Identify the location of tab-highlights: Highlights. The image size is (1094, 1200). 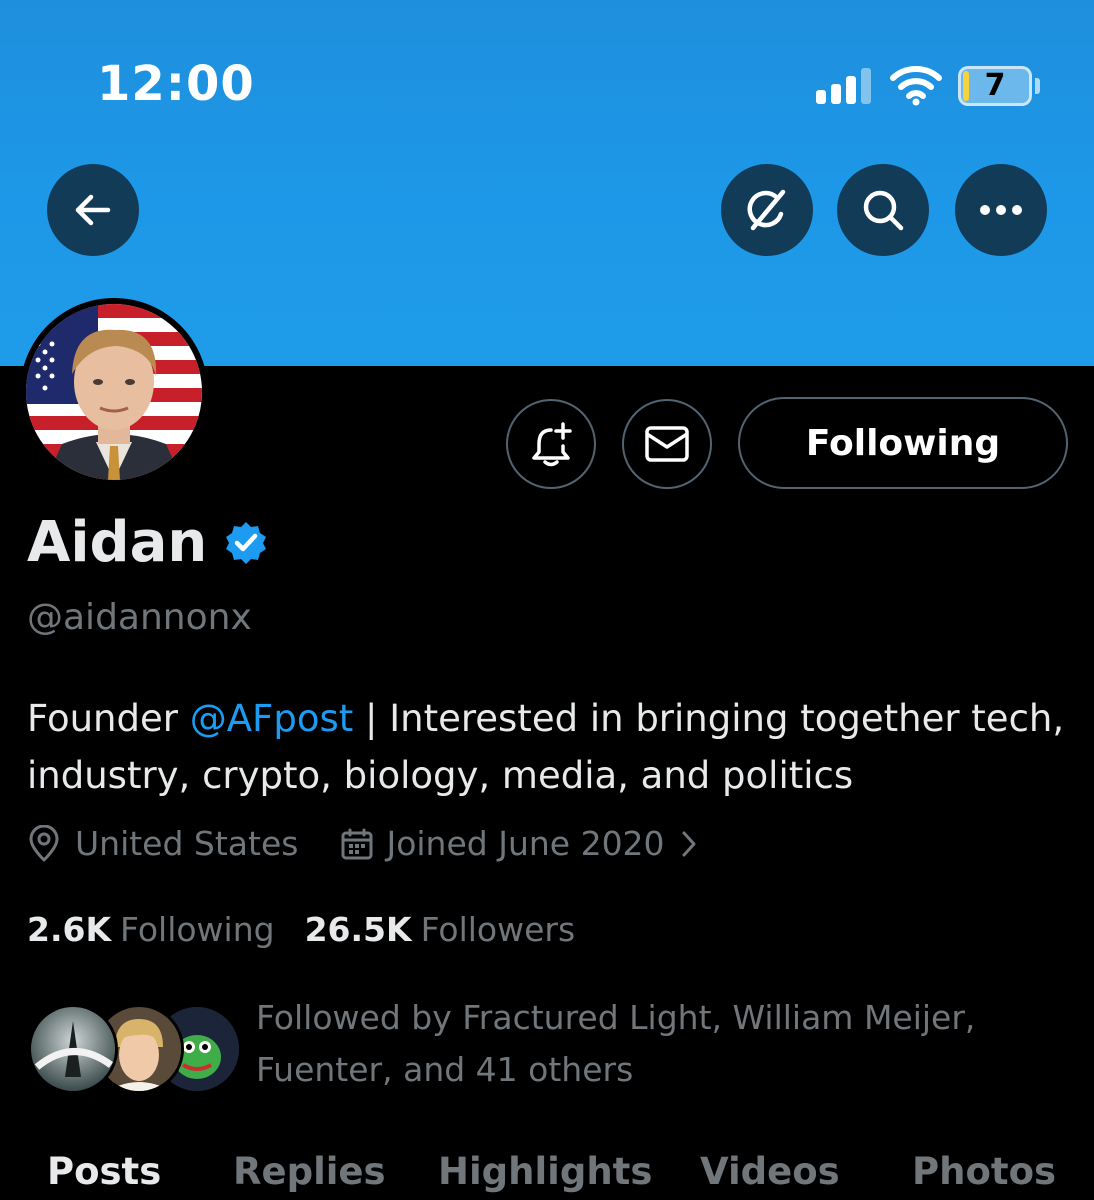
(545, 1171).